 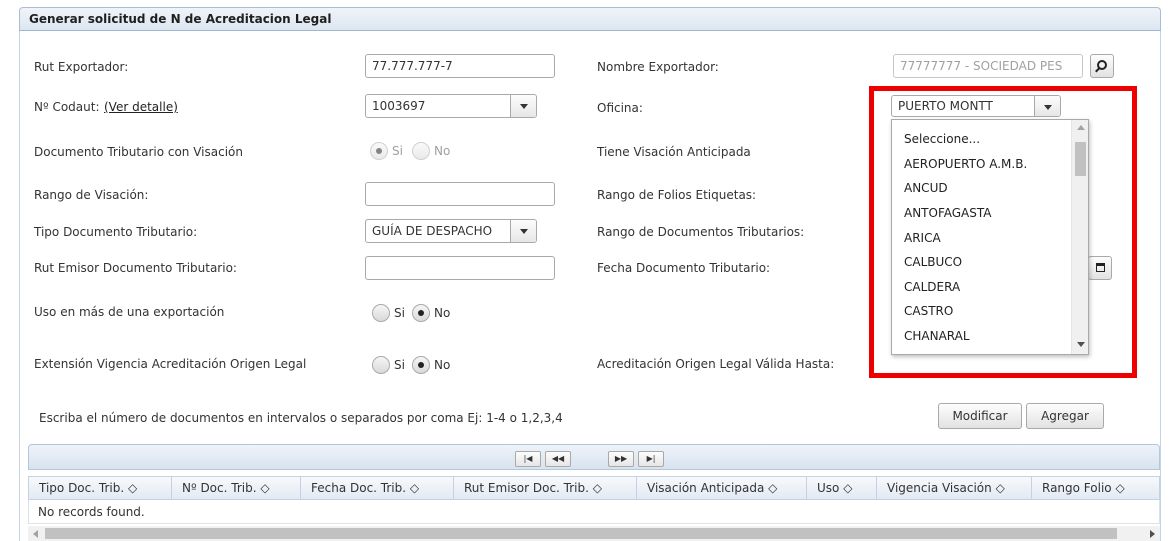 I want to click on scroll-right-icon, so click(x=1152, y=534).